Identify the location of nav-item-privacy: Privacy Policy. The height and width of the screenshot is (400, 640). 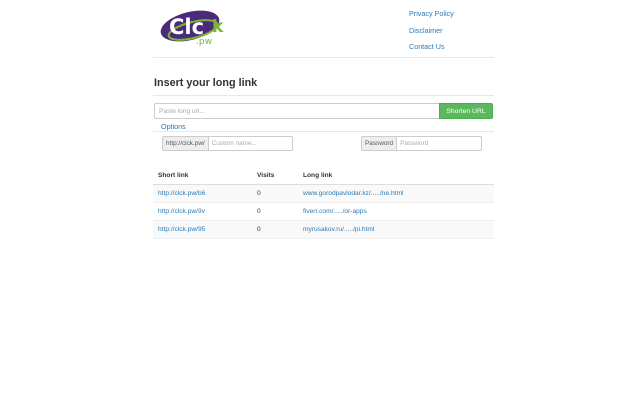
(431, 14).